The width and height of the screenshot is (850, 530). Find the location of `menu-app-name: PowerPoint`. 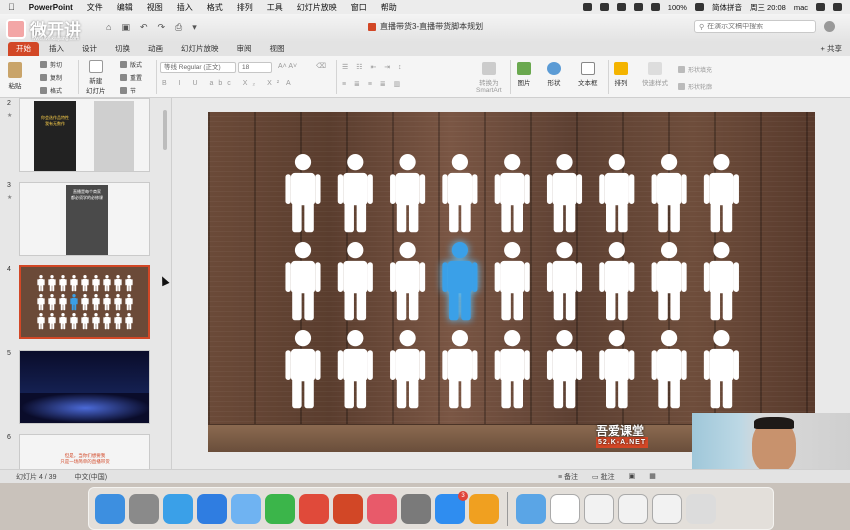

menu-app-name: PowerPoint is located at coordinates (51, 7).